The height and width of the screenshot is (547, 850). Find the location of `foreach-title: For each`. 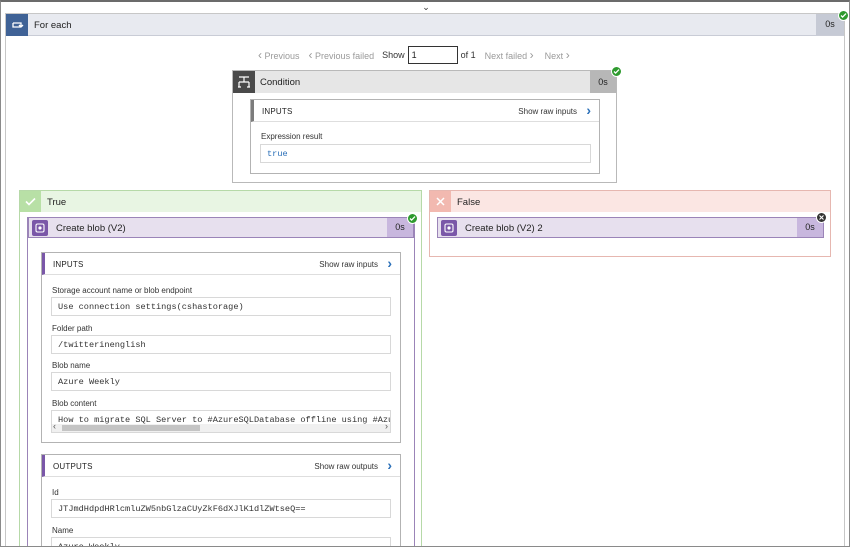

foreach-title: For each is located at coordinates (53, 25).